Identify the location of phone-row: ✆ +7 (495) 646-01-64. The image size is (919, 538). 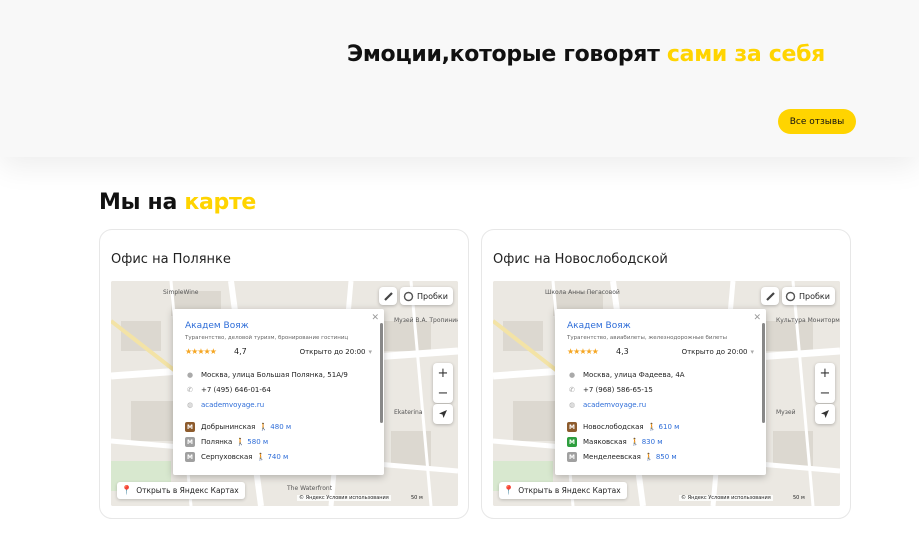
(228, 390).